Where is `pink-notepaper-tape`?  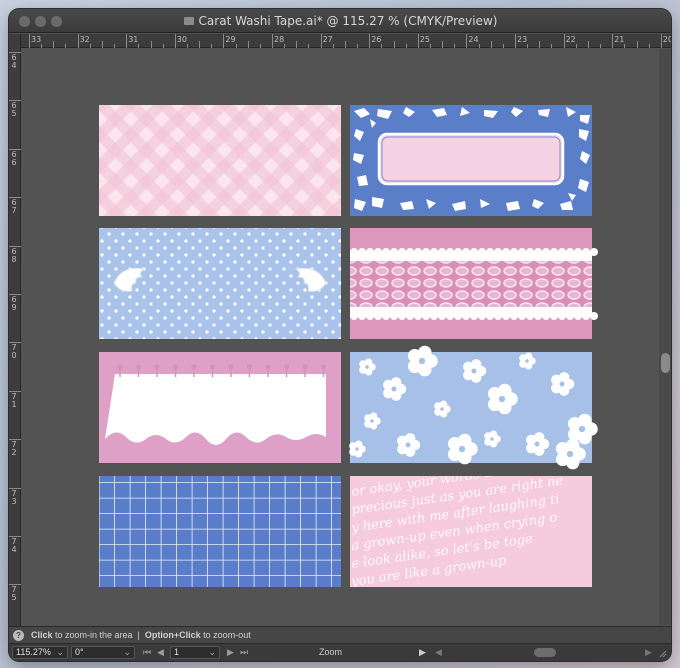 pink-notepaper-tape is located at coordinates (220, 407).